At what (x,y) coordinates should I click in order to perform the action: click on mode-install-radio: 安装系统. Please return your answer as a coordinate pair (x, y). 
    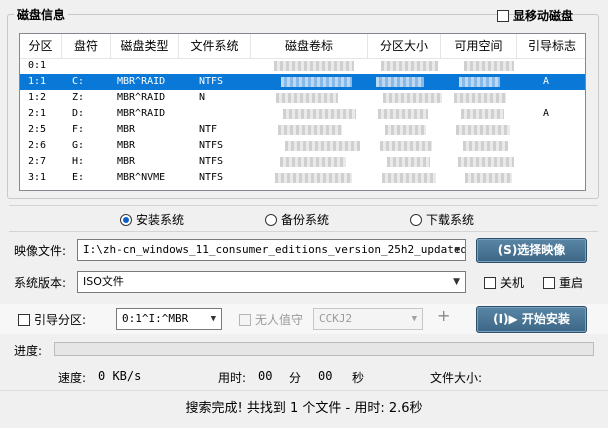
    Looking at the image, I should click on (152, 219).